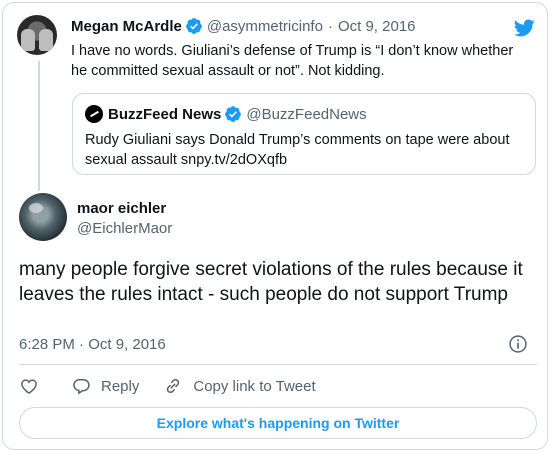  Describe the element at coordinates (94, 114) in the screenshot. I see `buzzfeed-logo-icon` at that location.